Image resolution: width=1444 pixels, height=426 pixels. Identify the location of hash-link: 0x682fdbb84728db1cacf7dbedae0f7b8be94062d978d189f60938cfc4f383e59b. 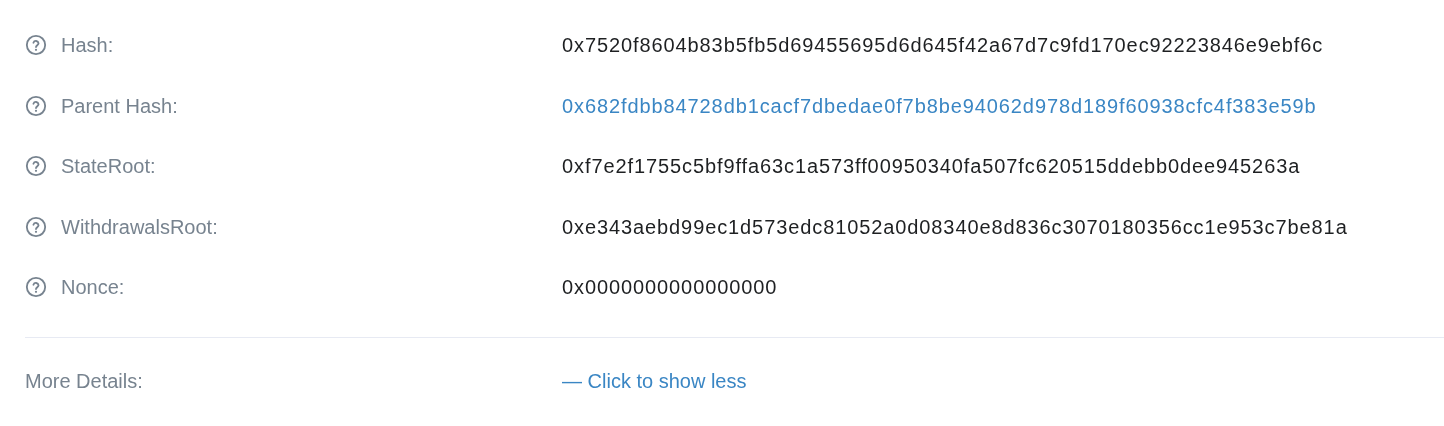
(939, 105).